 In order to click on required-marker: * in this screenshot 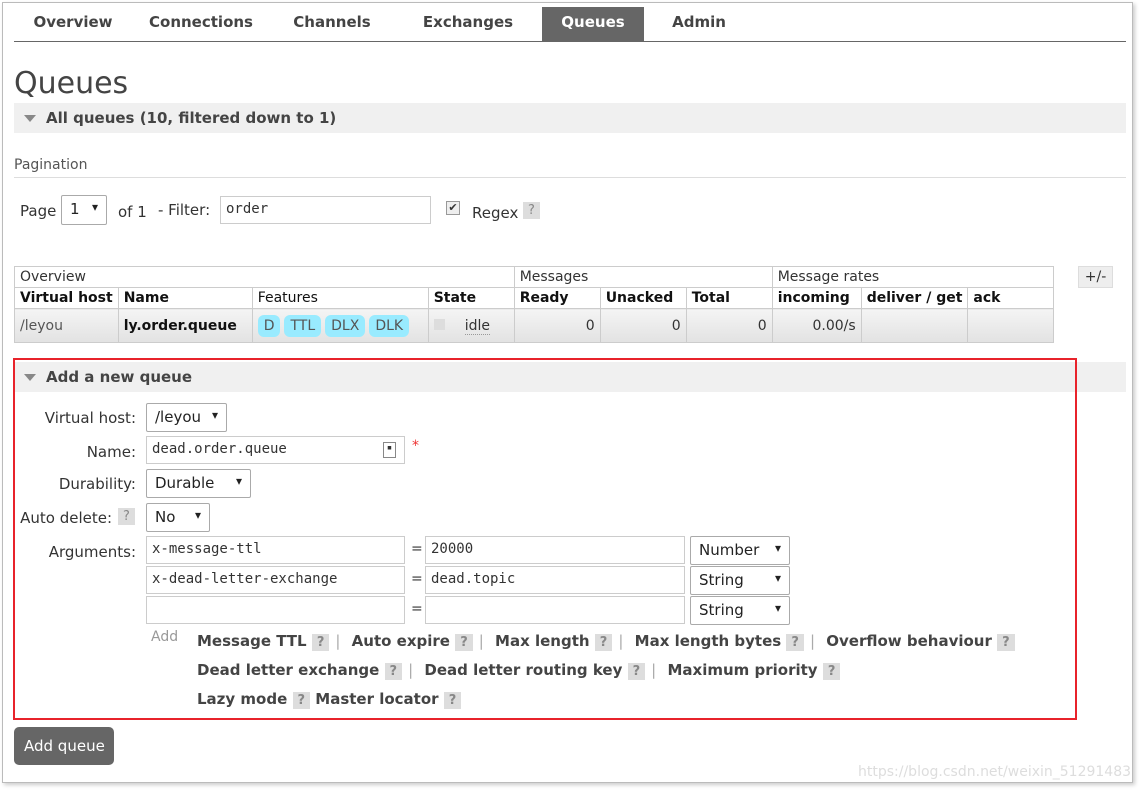, I will do `click(415, 446)`.